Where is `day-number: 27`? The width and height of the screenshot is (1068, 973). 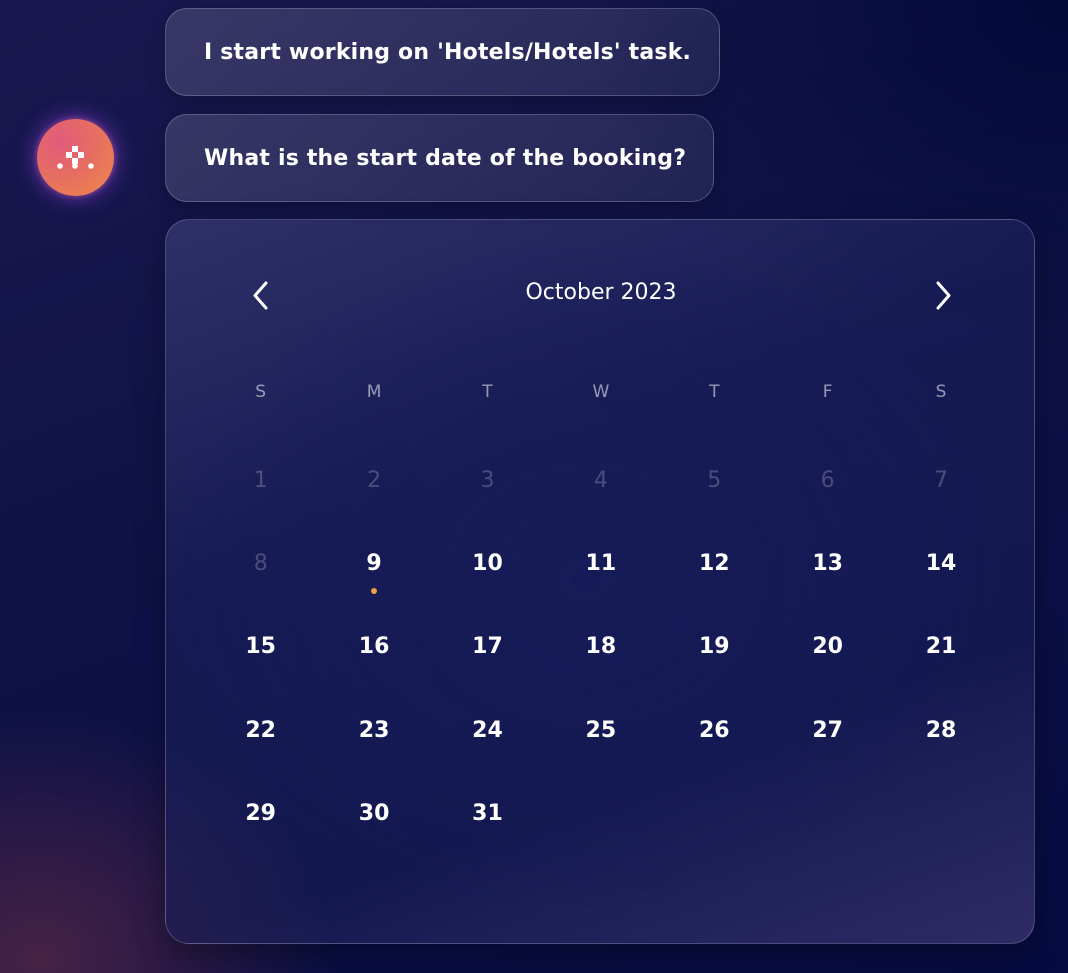
day-number: 27 is located at coordinates (827, 730).